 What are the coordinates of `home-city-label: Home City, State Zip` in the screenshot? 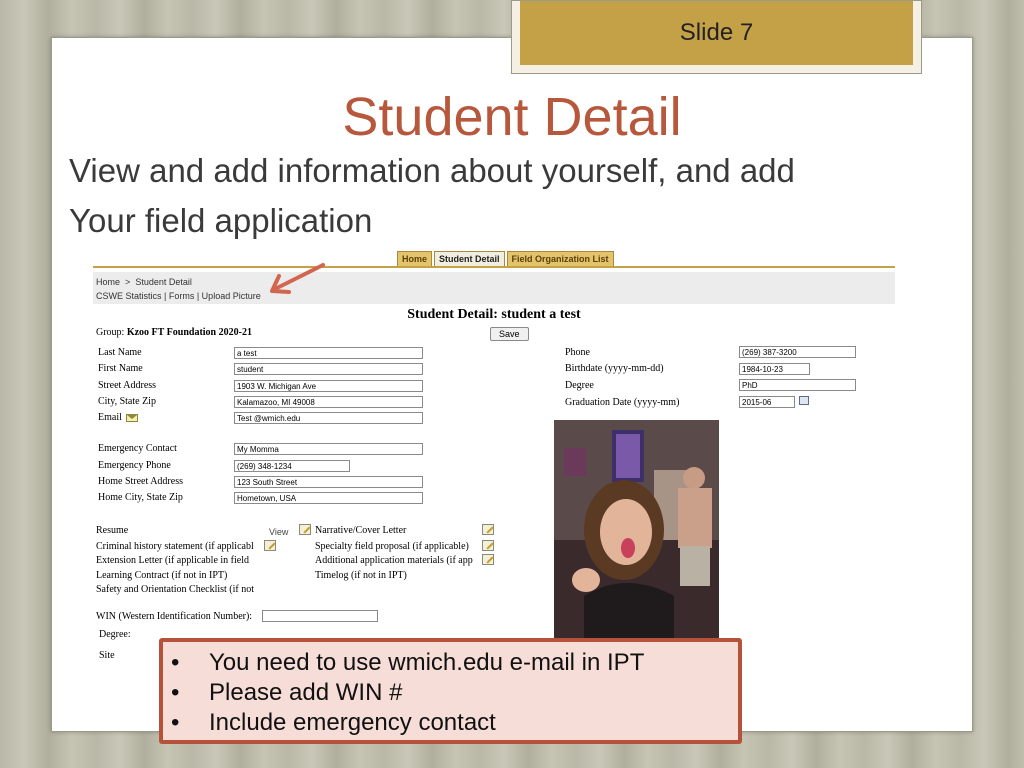 It's located at (140, 497).